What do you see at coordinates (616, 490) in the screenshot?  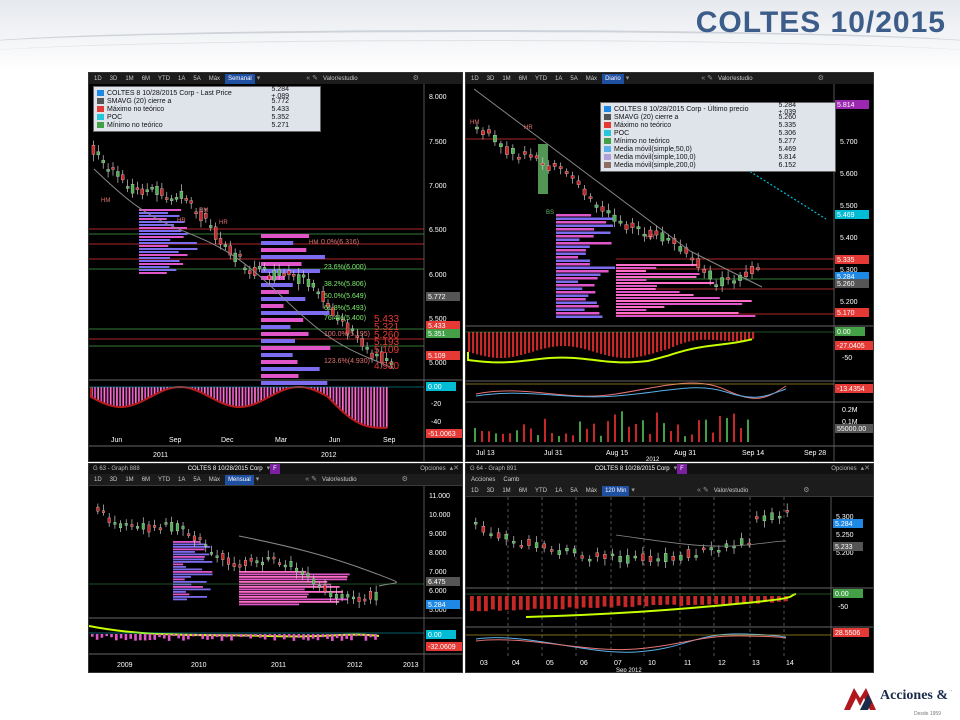 I see `period-select: 120 Min` at bounding box center [616, 490].